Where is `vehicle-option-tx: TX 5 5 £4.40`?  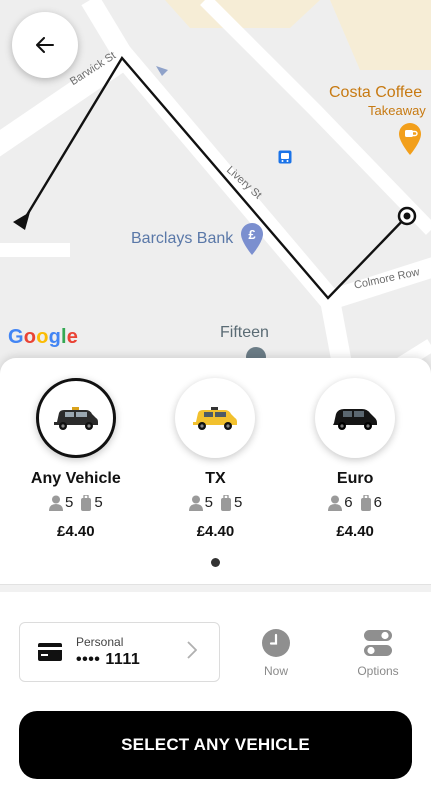 vehicle-option-tx: TX 5 5 £4.40 is located at coordinates (215, 459).